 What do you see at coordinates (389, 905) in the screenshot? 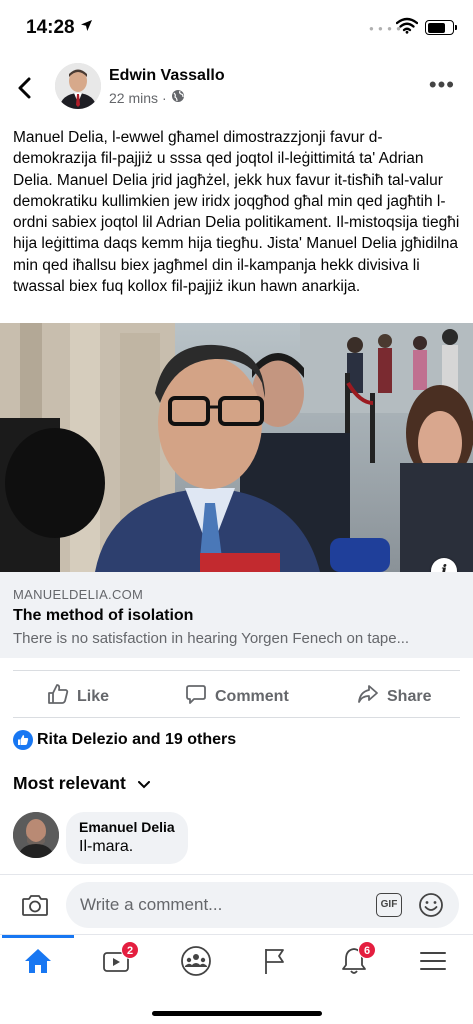
I see `gif-icon: GIF` at bounding box center [389, 905].